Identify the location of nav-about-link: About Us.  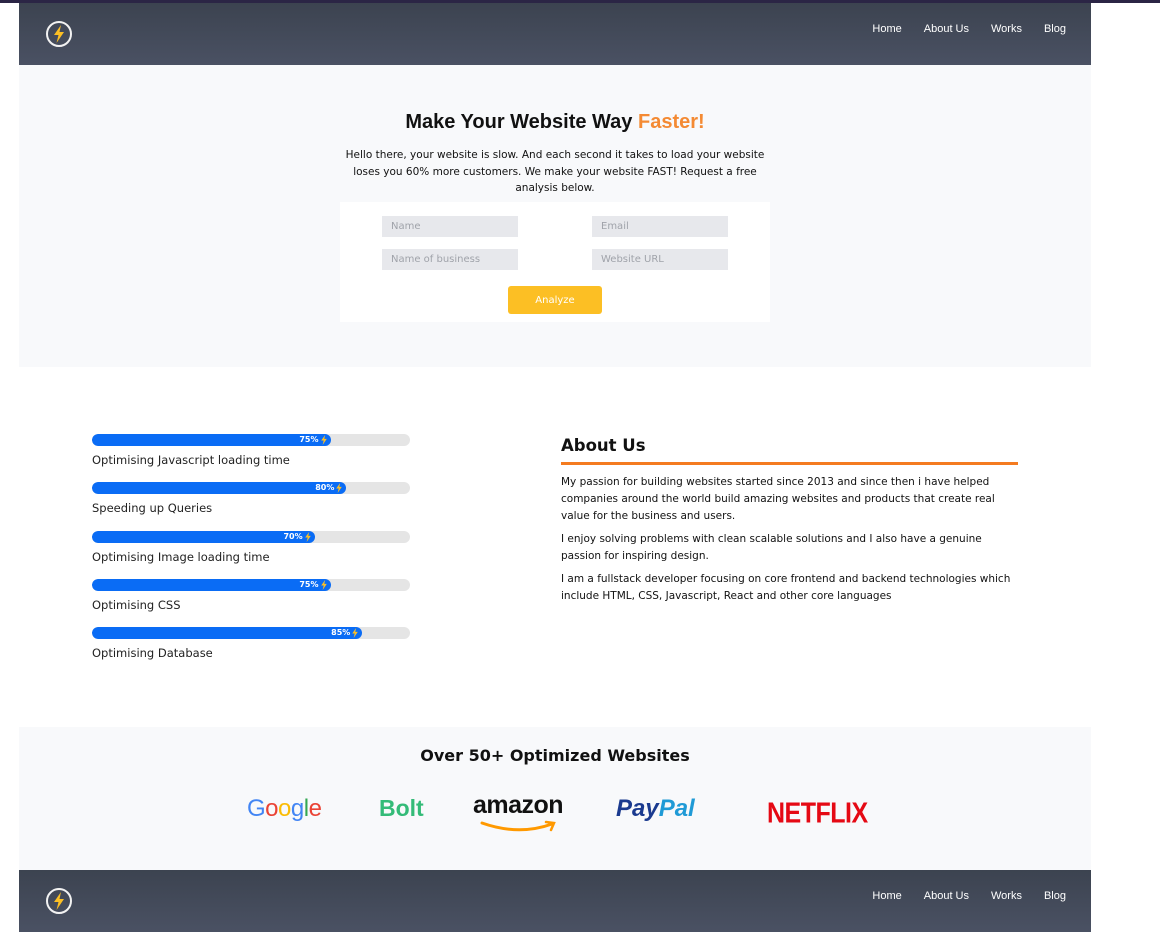
(946, 29).